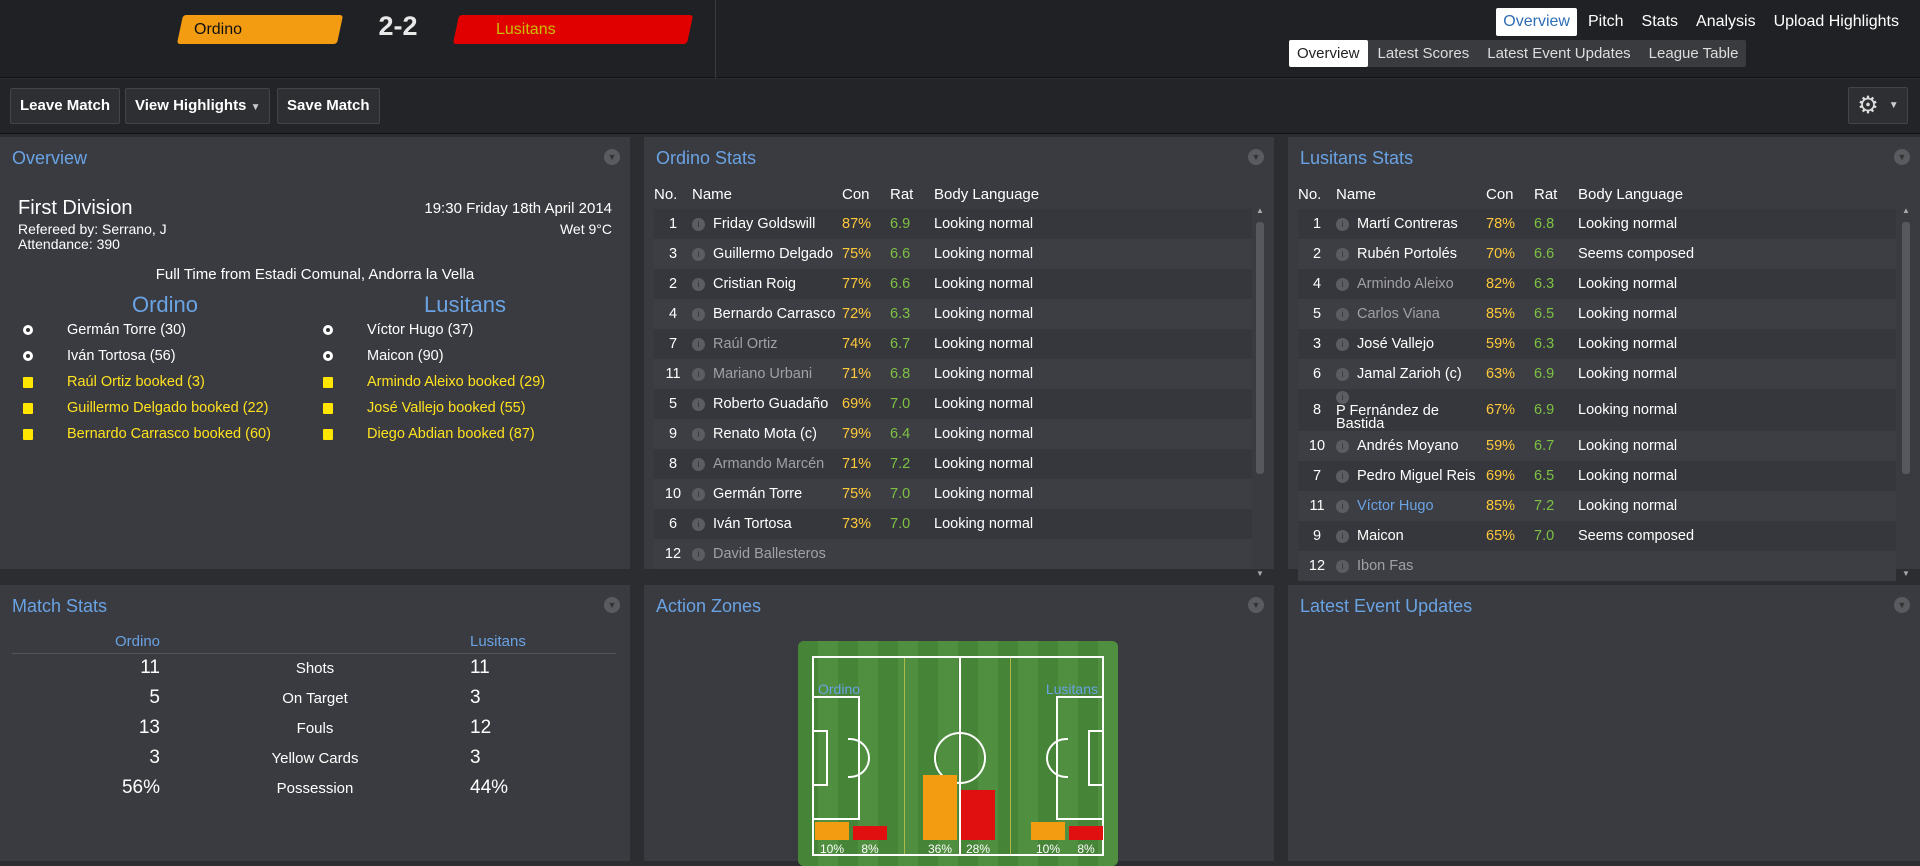 This screenshot has width=1920, height=866. What do you see at coordinates (1380, 536) in the screenshot?
I see `player-name: Maicon` at bounding box center [1380, 536].